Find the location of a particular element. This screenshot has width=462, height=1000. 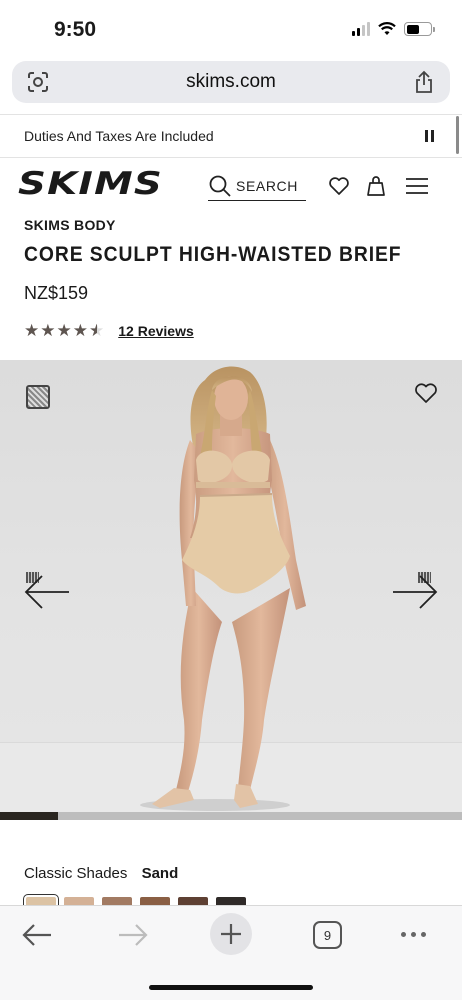

forward-icon is located at coordinates (133, 935).